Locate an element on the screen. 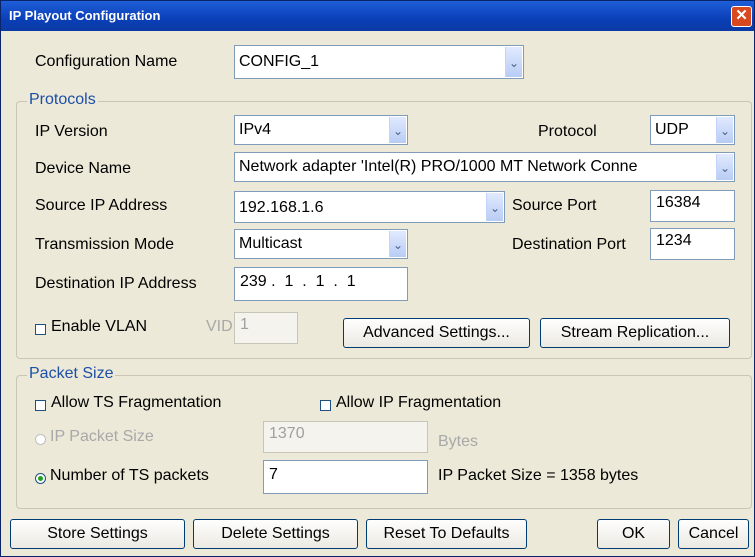  ip-packet-size-label: IP Packet Size is located at coordinates (102, 436).